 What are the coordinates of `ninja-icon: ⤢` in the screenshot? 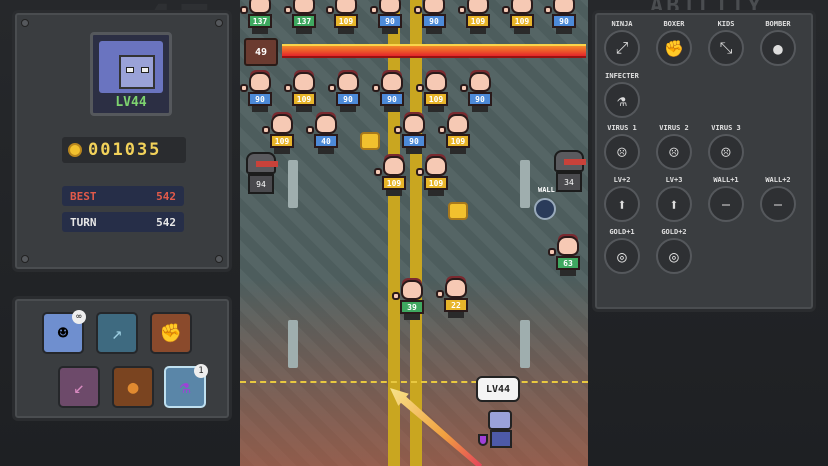 It's located at (622, 48).